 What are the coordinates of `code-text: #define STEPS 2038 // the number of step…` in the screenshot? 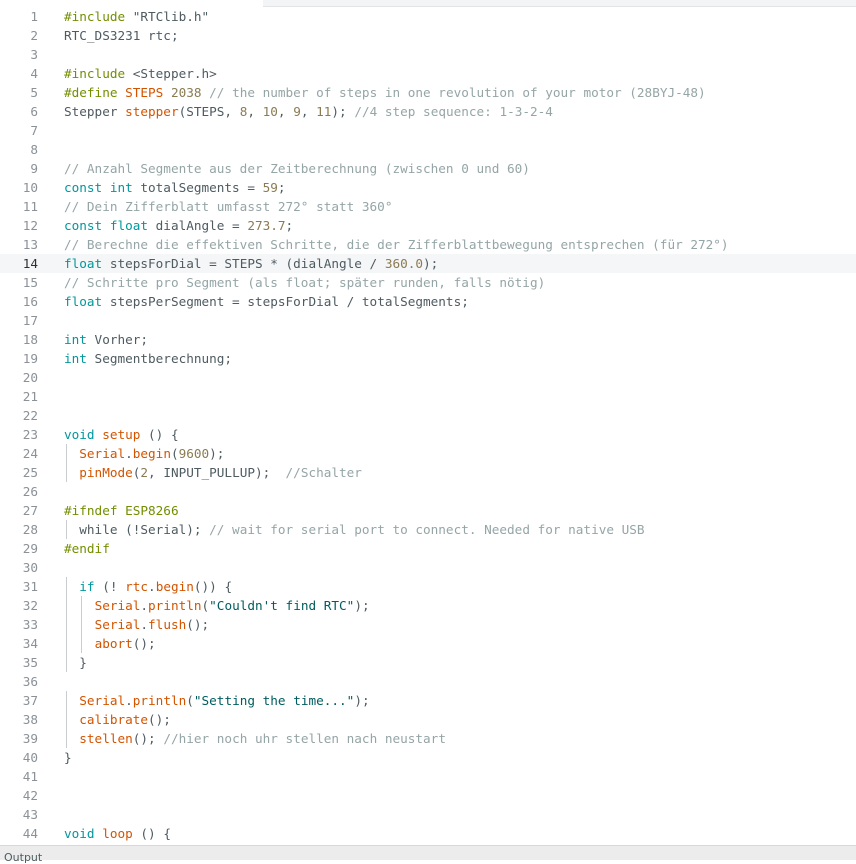 It's located at (385, 92).